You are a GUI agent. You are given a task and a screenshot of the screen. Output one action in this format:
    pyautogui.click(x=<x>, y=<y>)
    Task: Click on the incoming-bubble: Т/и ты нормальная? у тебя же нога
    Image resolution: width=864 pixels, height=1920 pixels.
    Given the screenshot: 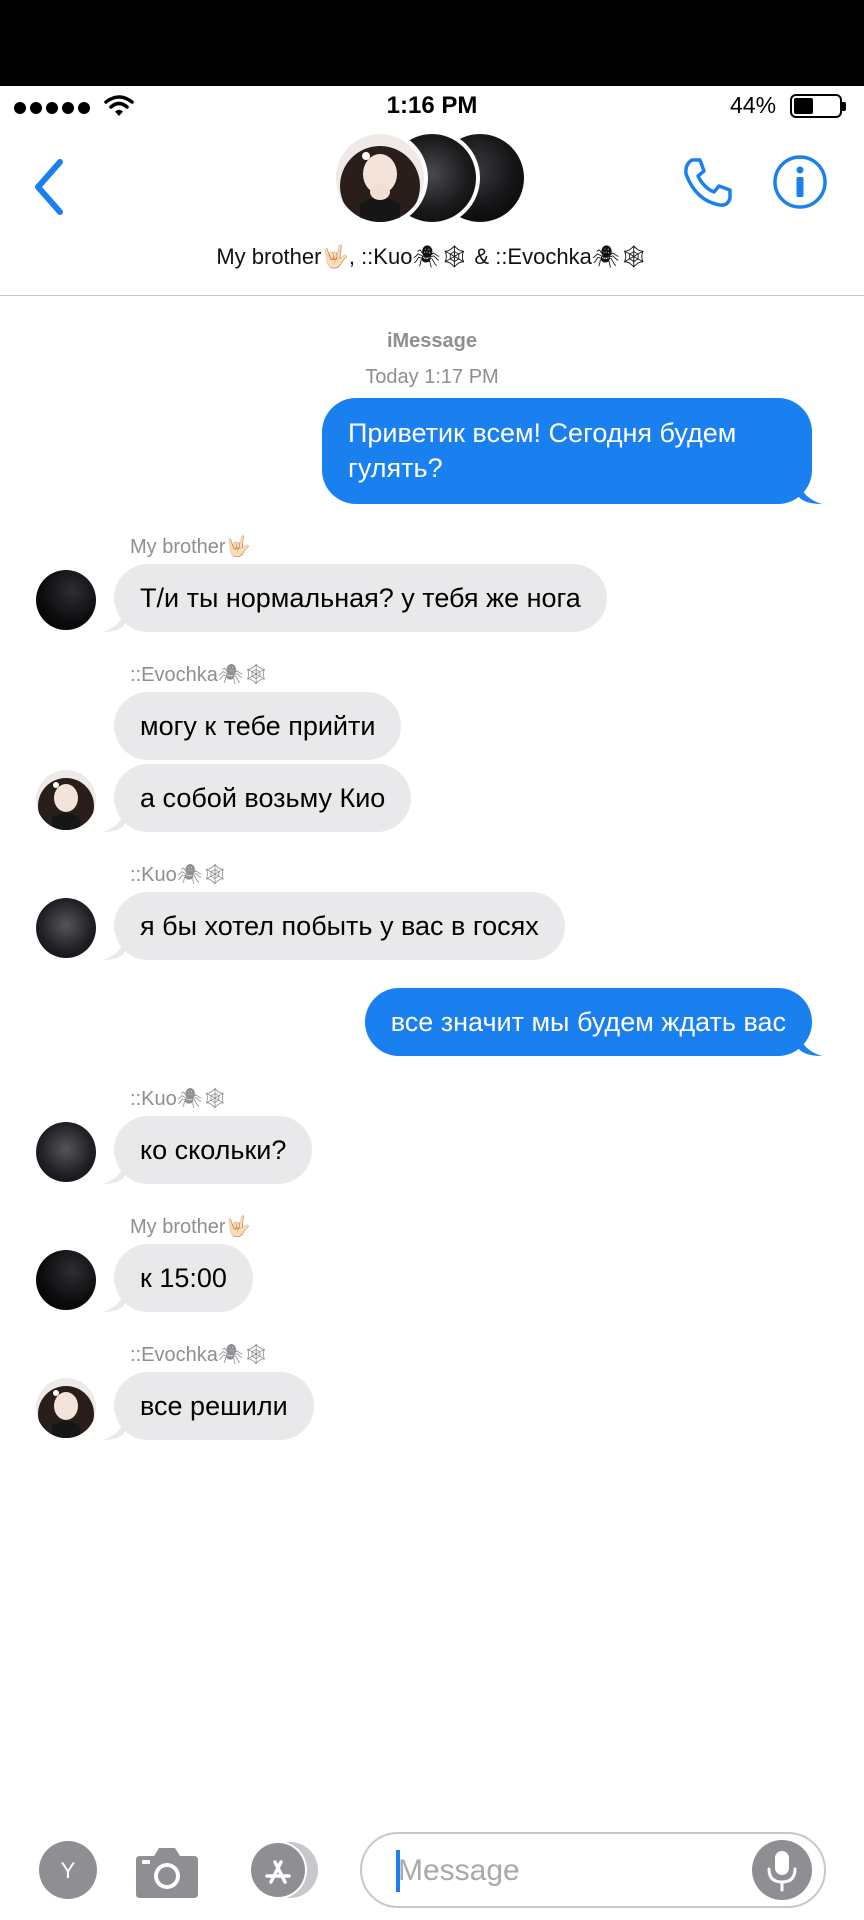 What is the action you would take?
    pyautogui.click(x=360, y=598)
    